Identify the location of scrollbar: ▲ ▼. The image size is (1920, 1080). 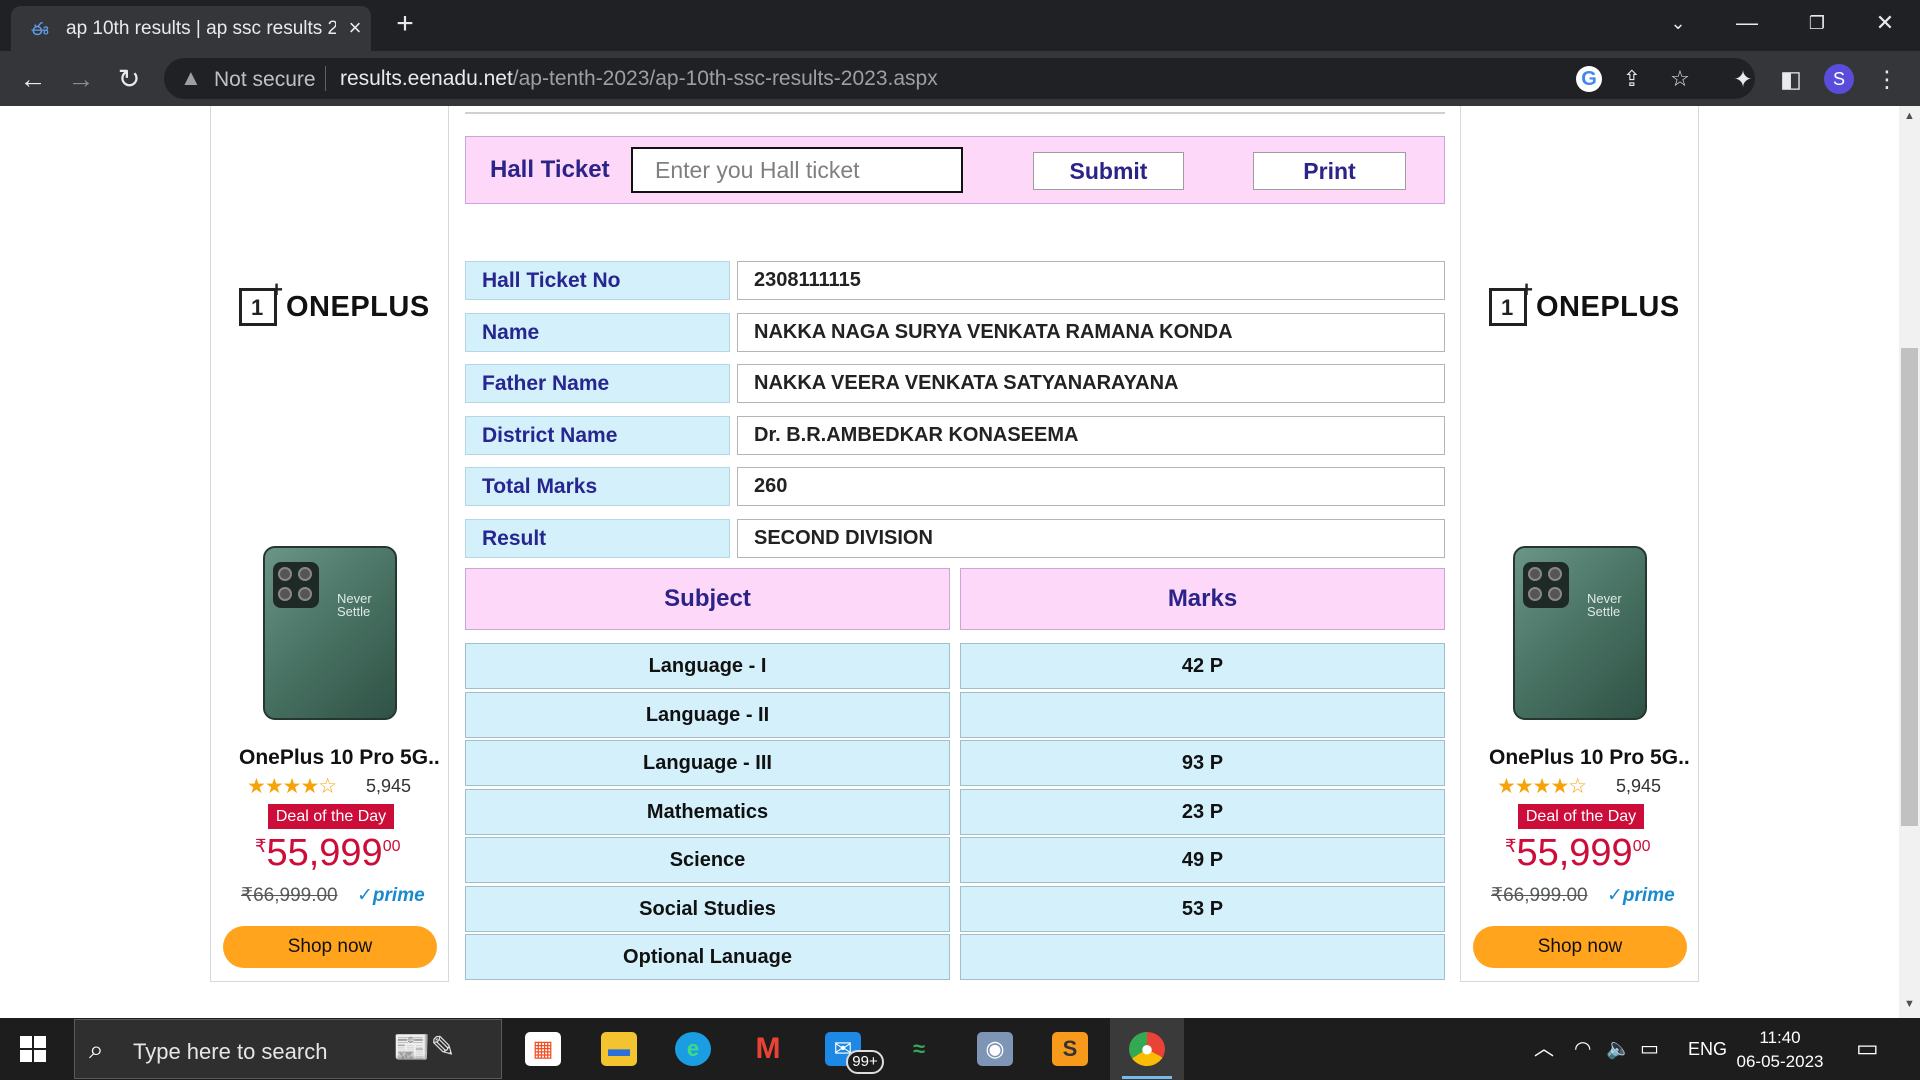
(1909, 562).